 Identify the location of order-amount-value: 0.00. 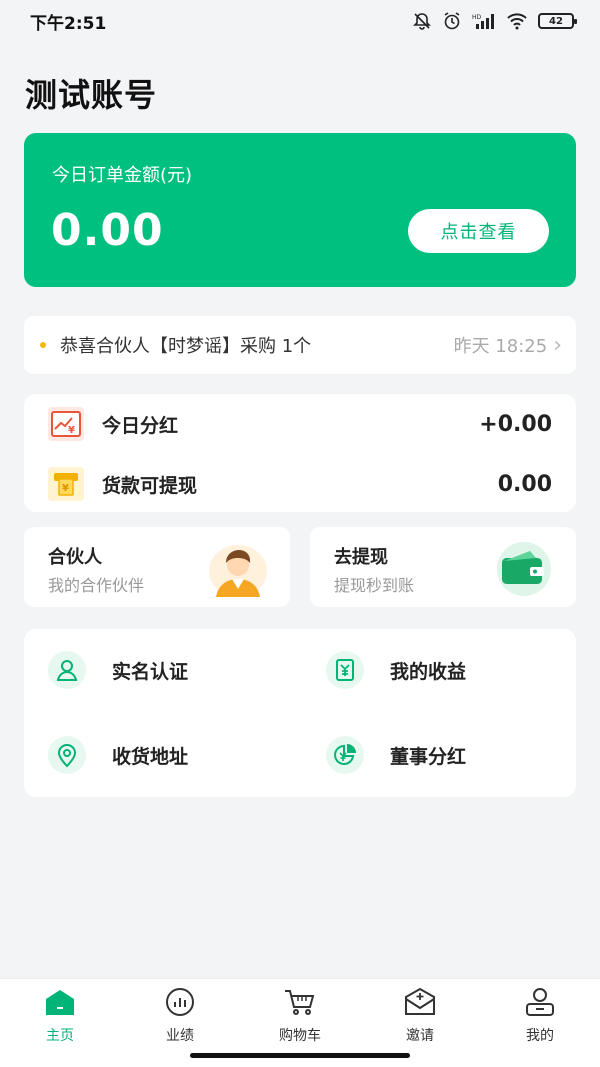
(107, 230).